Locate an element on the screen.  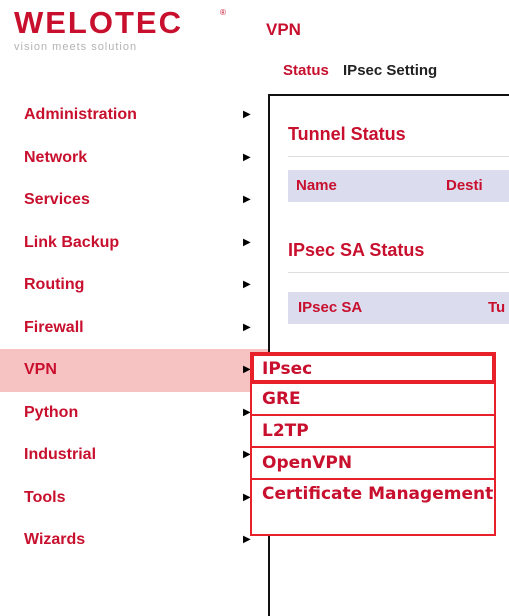
ipsec-sa-status-title: IPsec SA Status is located at coordinates (356, 250).